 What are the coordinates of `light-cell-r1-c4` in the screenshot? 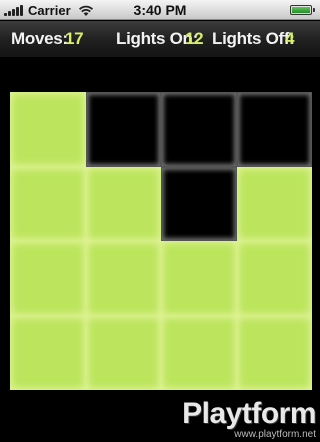 It's located at (274, 129).